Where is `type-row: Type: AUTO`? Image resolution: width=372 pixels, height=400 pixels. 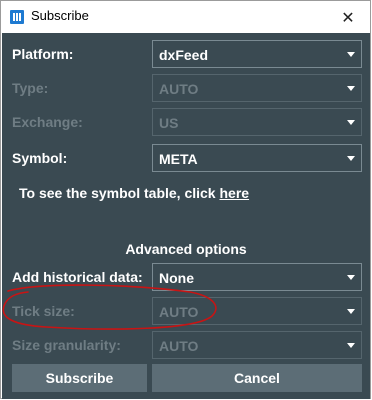
type-row: Type: AUTO is located at coordinates (186, 89).